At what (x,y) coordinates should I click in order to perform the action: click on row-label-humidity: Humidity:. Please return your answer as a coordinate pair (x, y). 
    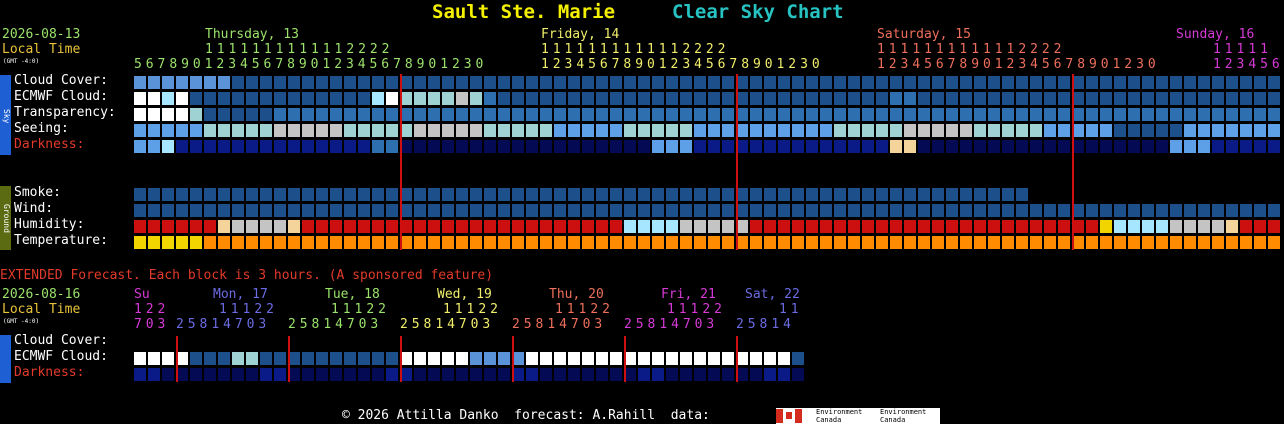
    Looking at the image, I should click on (49, 225).